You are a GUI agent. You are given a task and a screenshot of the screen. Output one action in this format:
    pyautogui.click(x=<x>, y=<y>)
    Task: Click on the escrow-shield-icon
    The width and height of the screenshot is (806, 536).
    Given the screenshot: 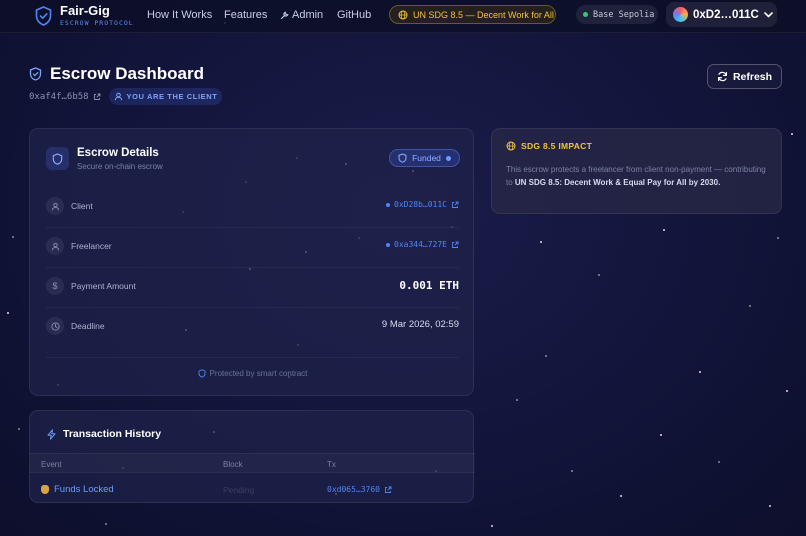 What is the action you would take?
    pyautogui.click(x=57, y=158)
    